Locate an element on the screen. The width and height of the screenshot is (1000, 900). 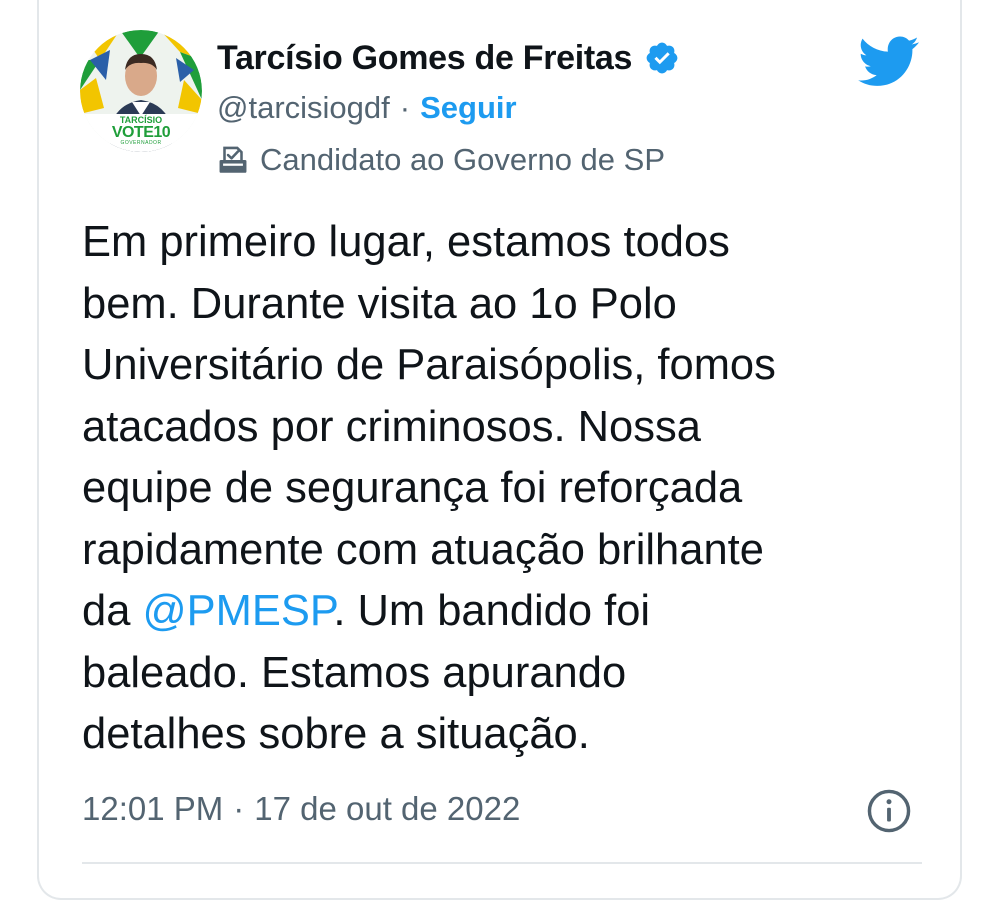
author-handle: @tarcisiogdf is located at coordinates (303, 108).